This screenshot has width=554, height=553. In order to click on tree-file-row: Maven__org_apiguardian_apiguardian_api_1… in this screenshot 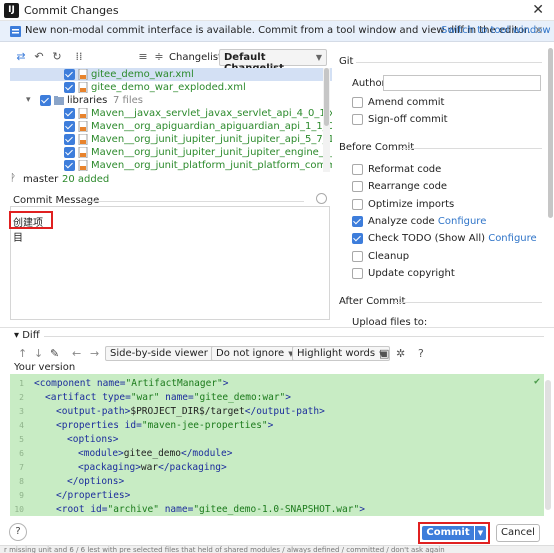, I will do `click(171, 126)`.